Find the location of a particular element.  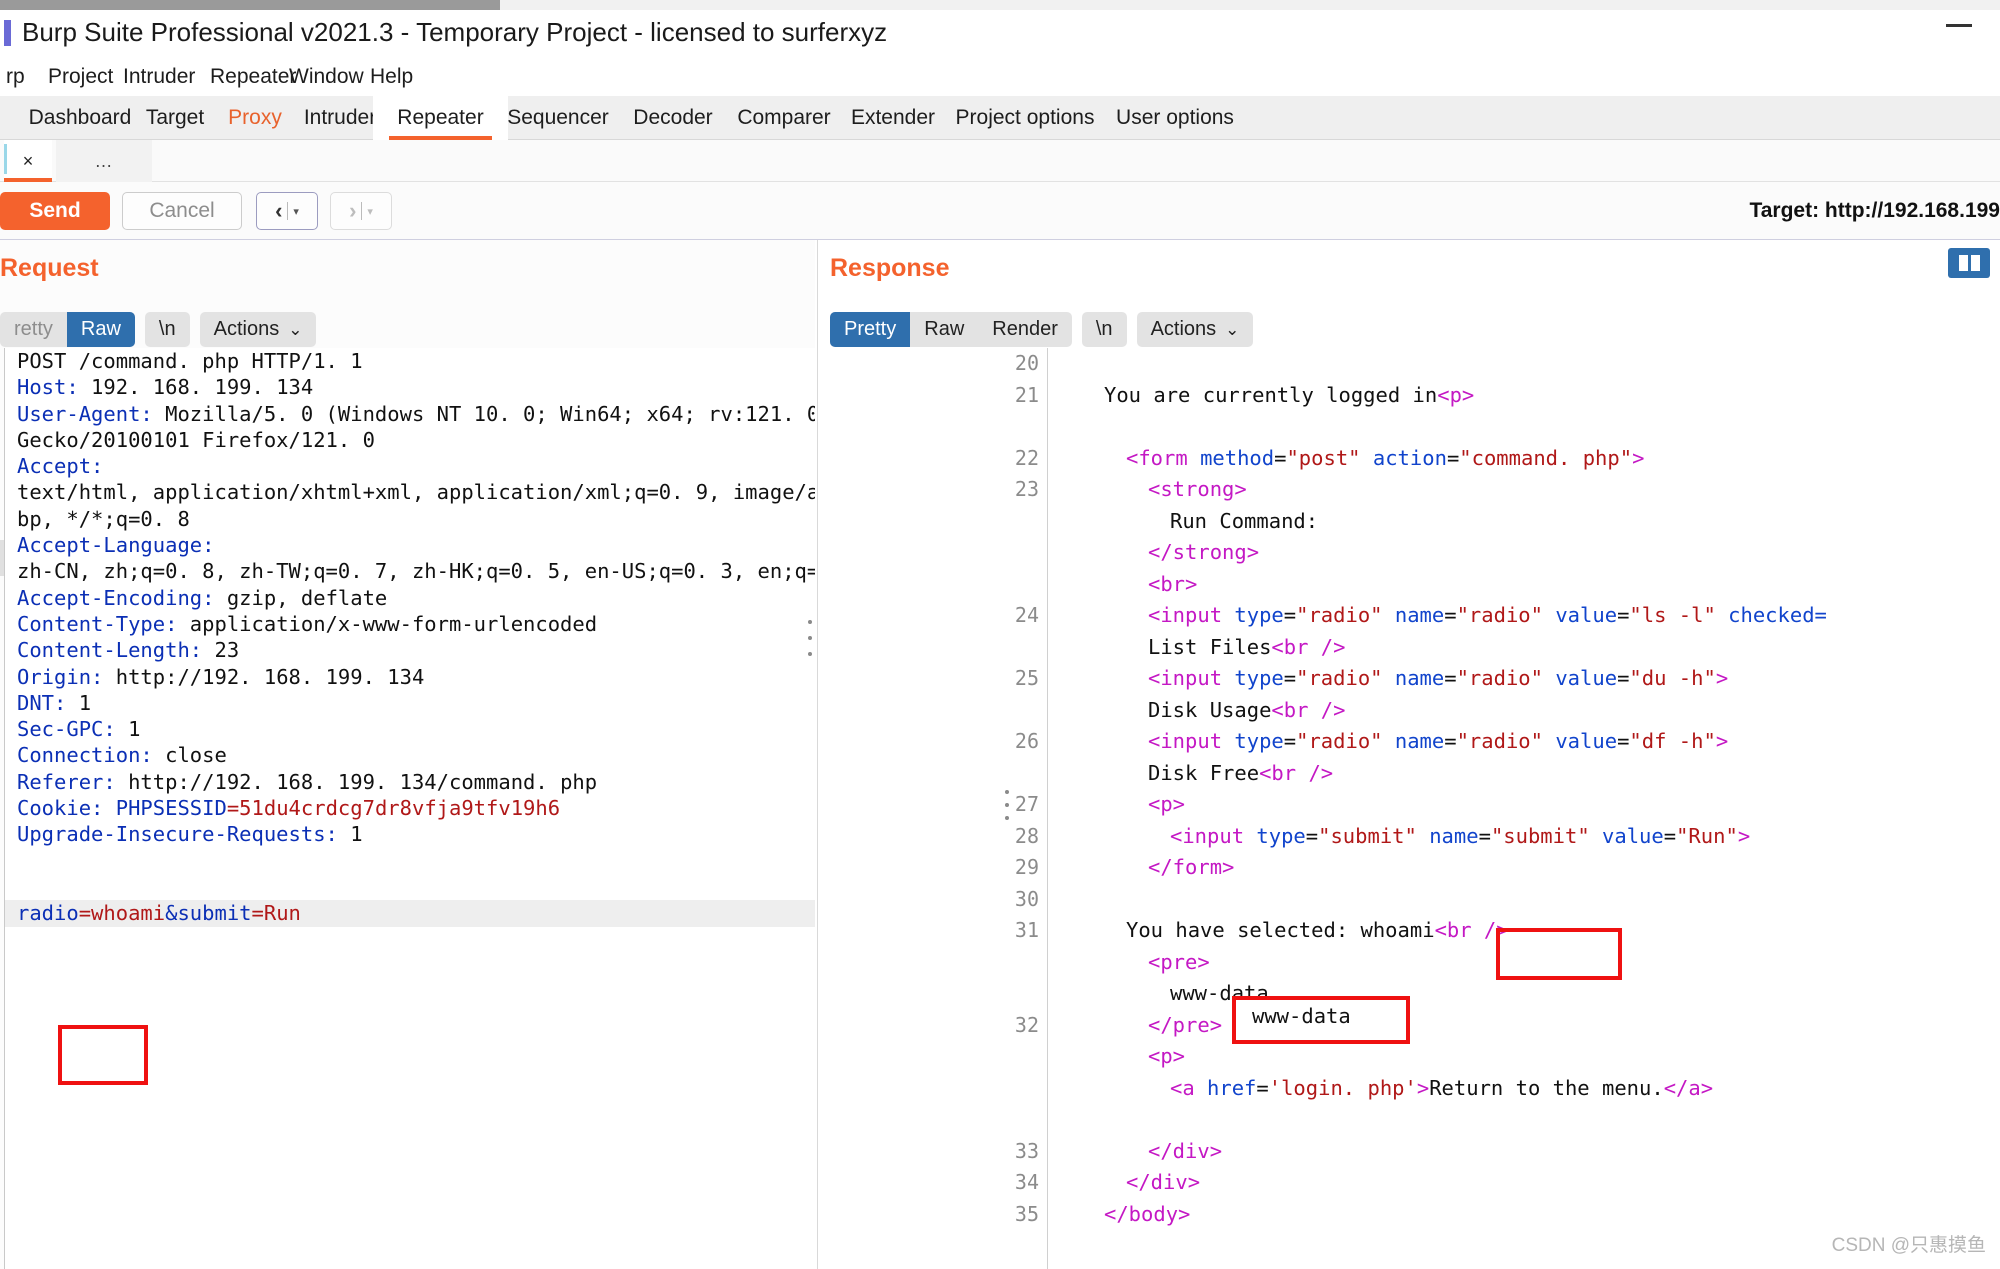

response-code-line: List Files<br /> is located at coordinates (1247, 646).